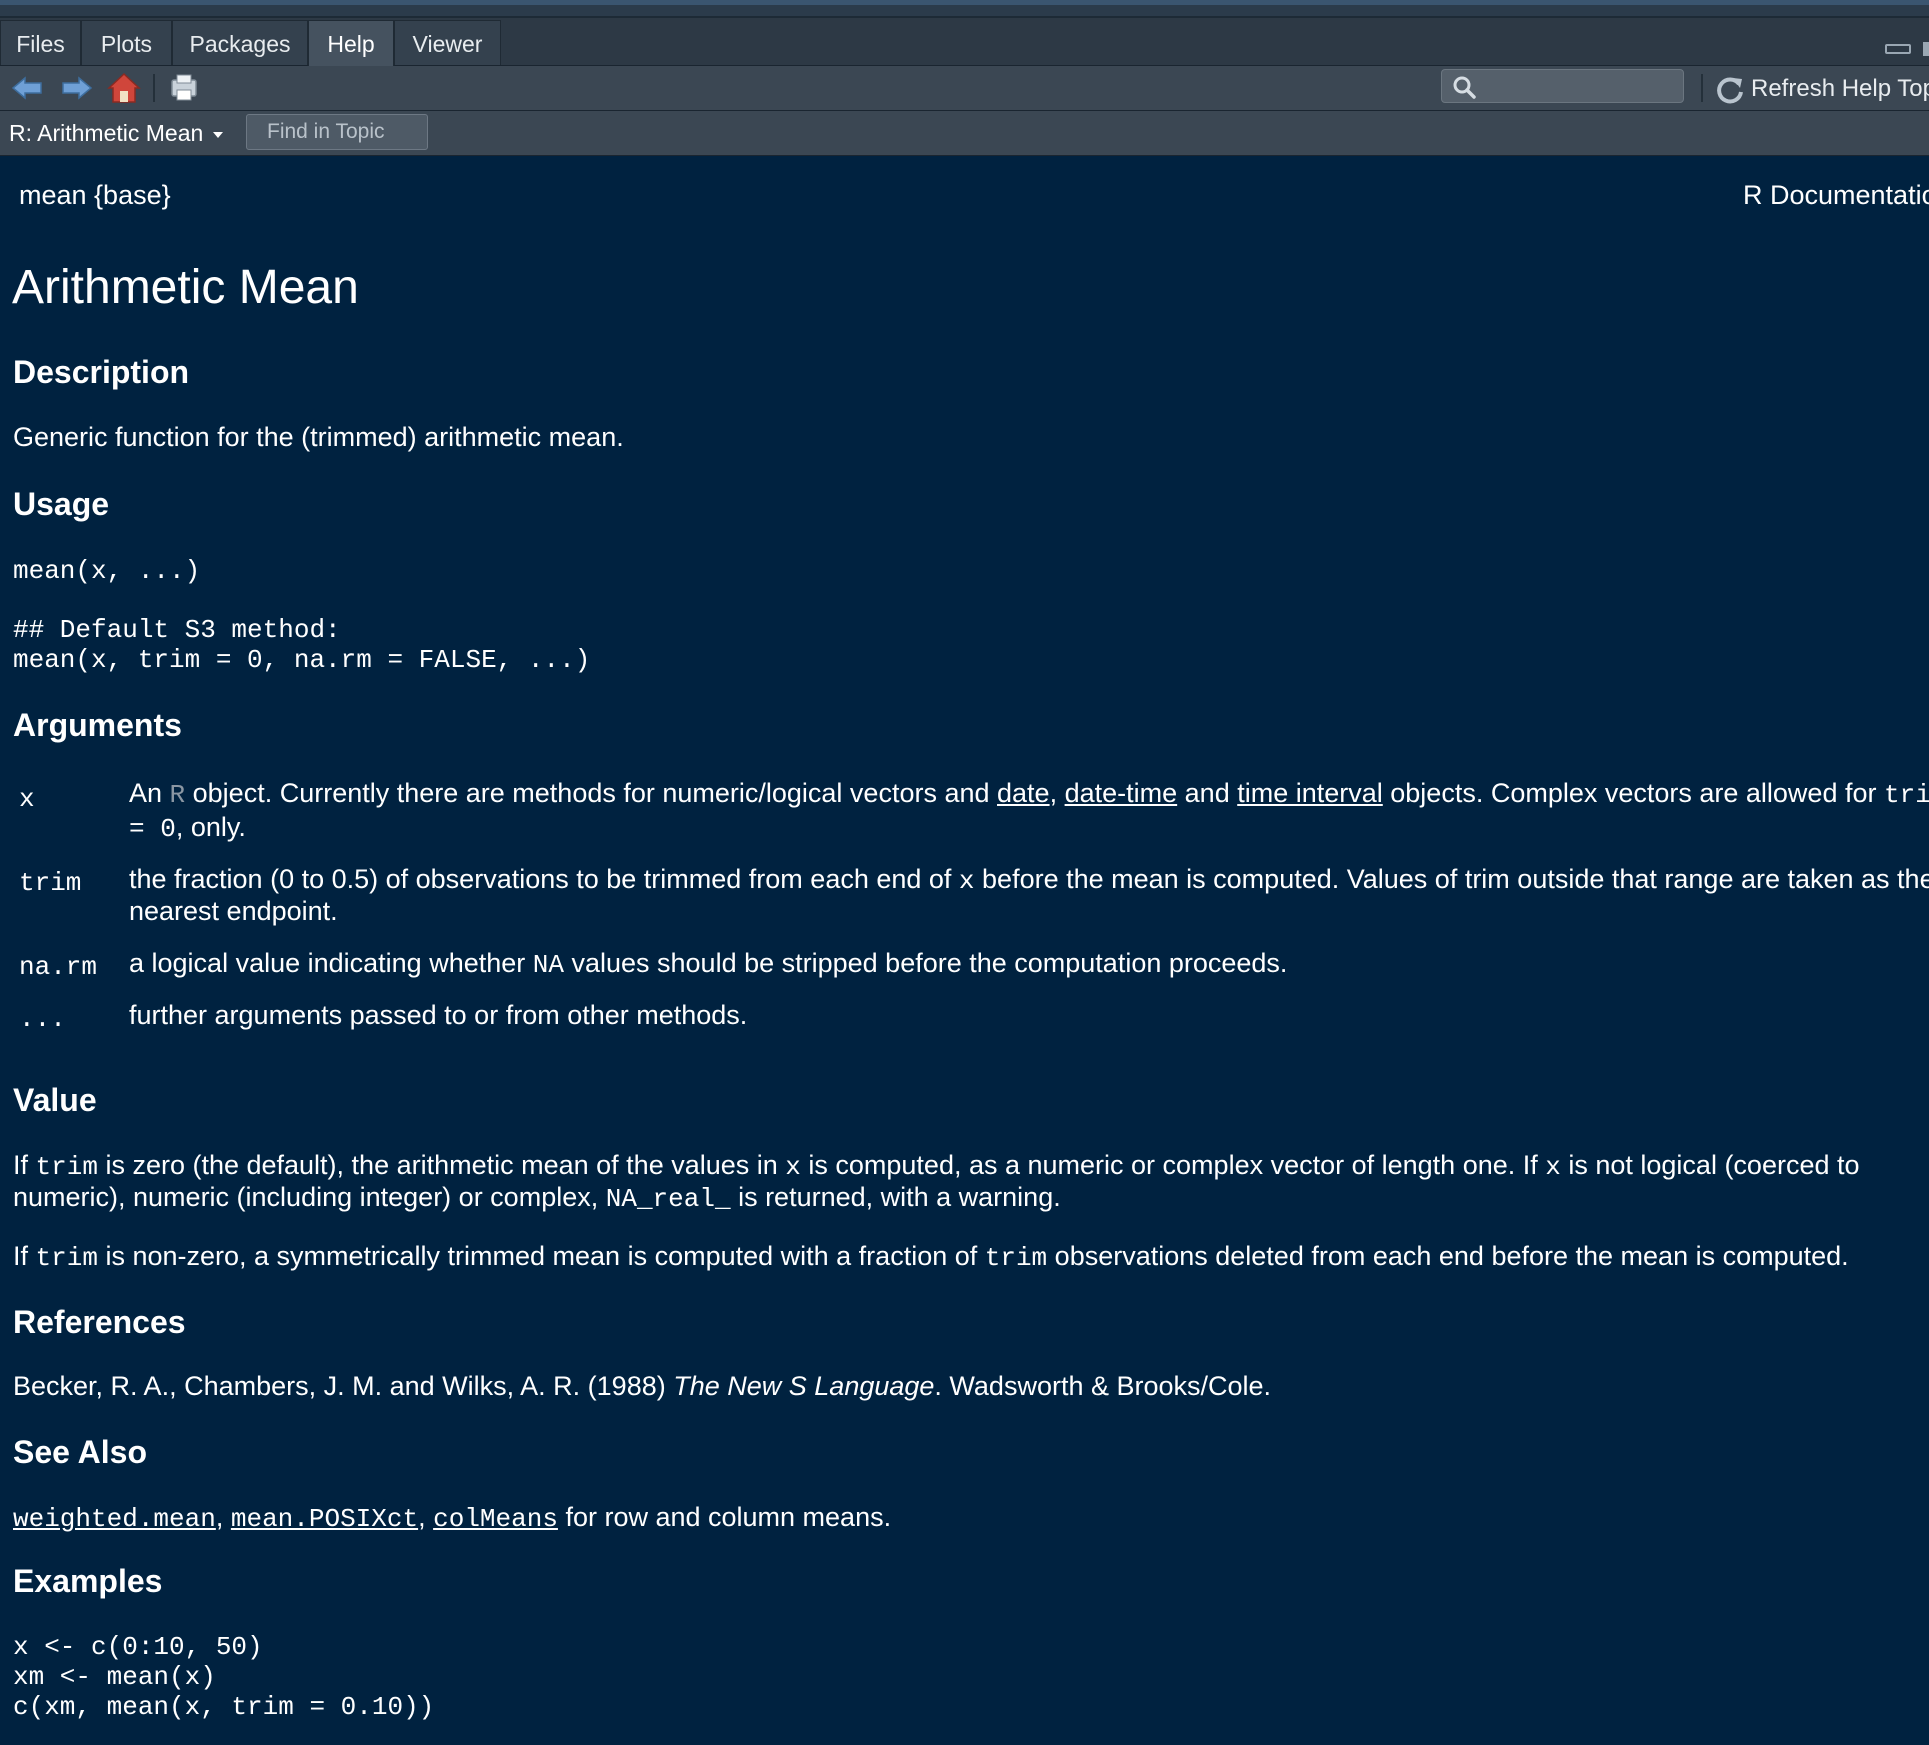  Describe the element at coordinates (50, 883) in the screenshot. I see `arg-name-trim: trim` at that location.